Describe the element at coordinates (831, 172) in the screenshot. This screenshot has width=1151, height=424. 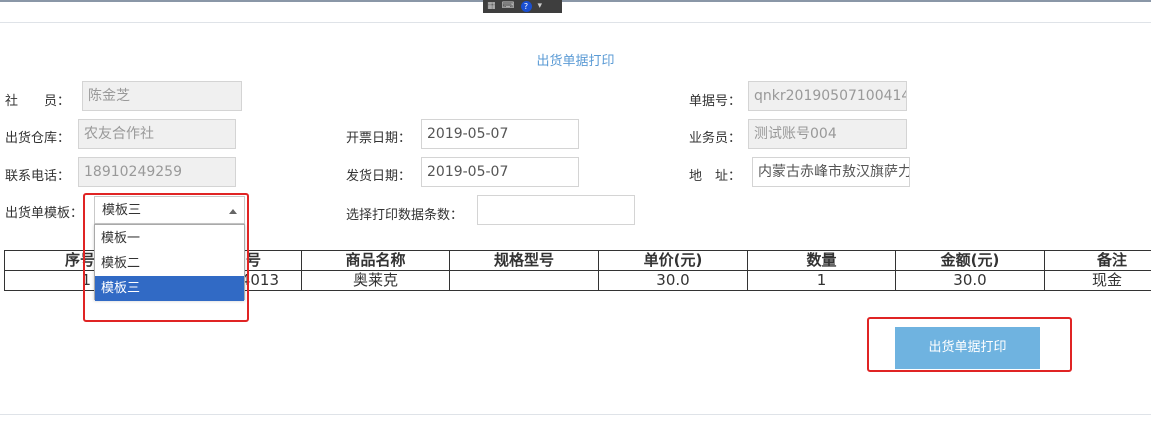
I see `address-field: 内蒙古赤峰市敖汉旗萨力` at that location.